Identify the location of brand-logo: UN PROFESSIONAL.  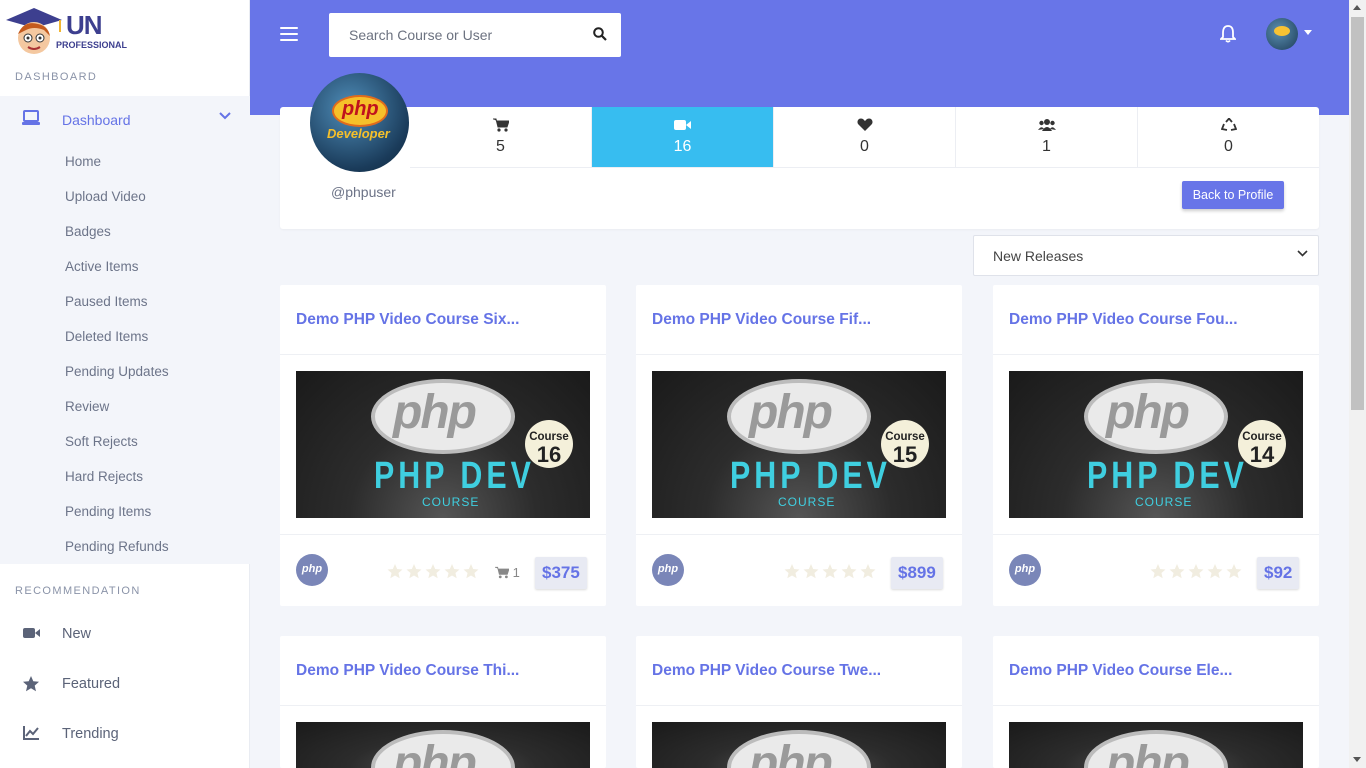
(66, 32).